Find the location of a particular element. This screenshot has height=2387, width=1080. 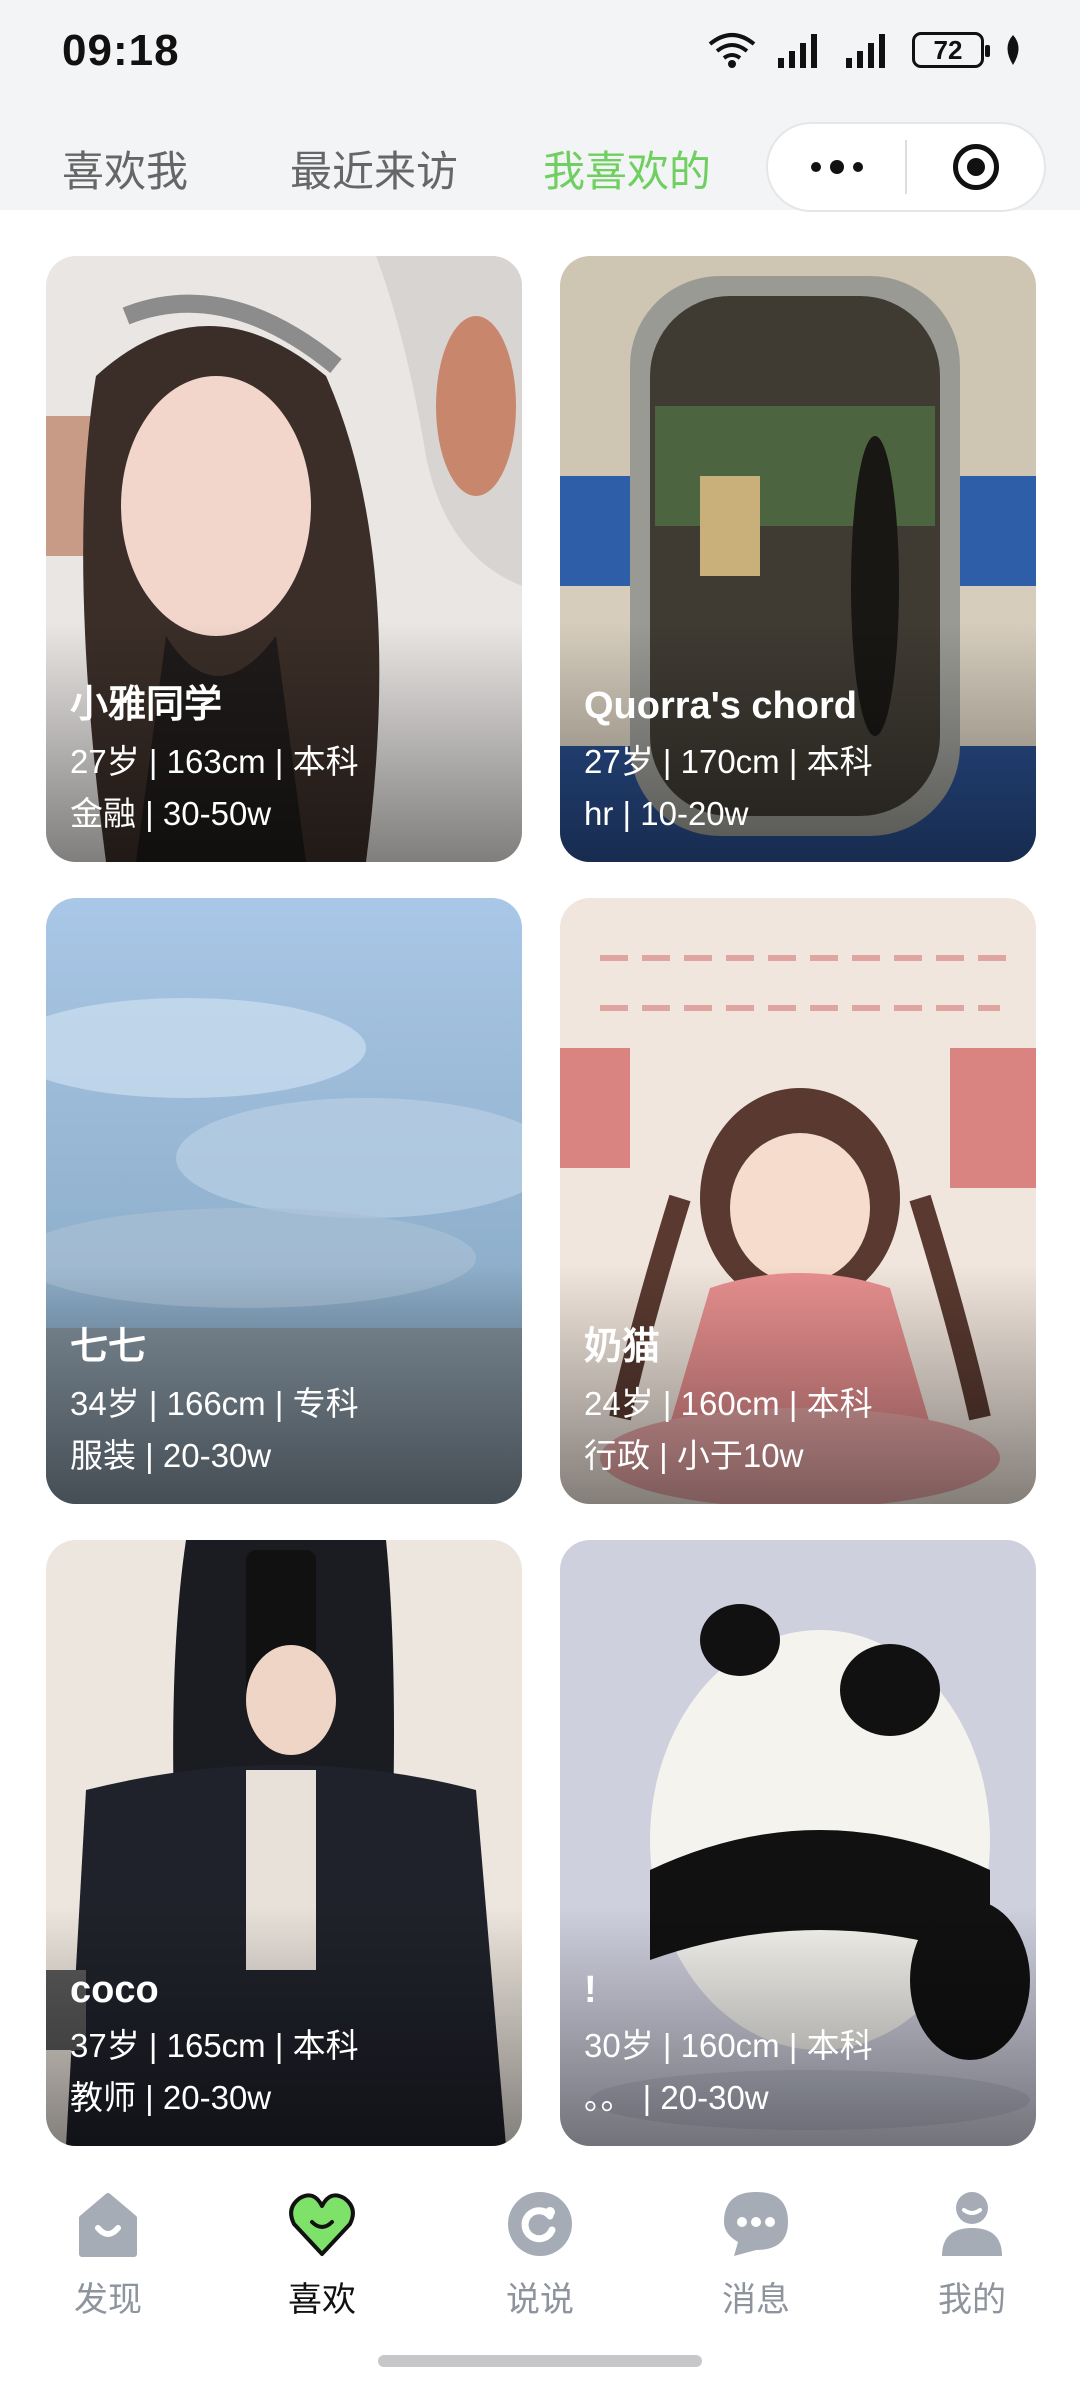

top-bar: 09:18 72 喜欢我 最近来访 我喜欢的 is located at coordinates (540, 106).